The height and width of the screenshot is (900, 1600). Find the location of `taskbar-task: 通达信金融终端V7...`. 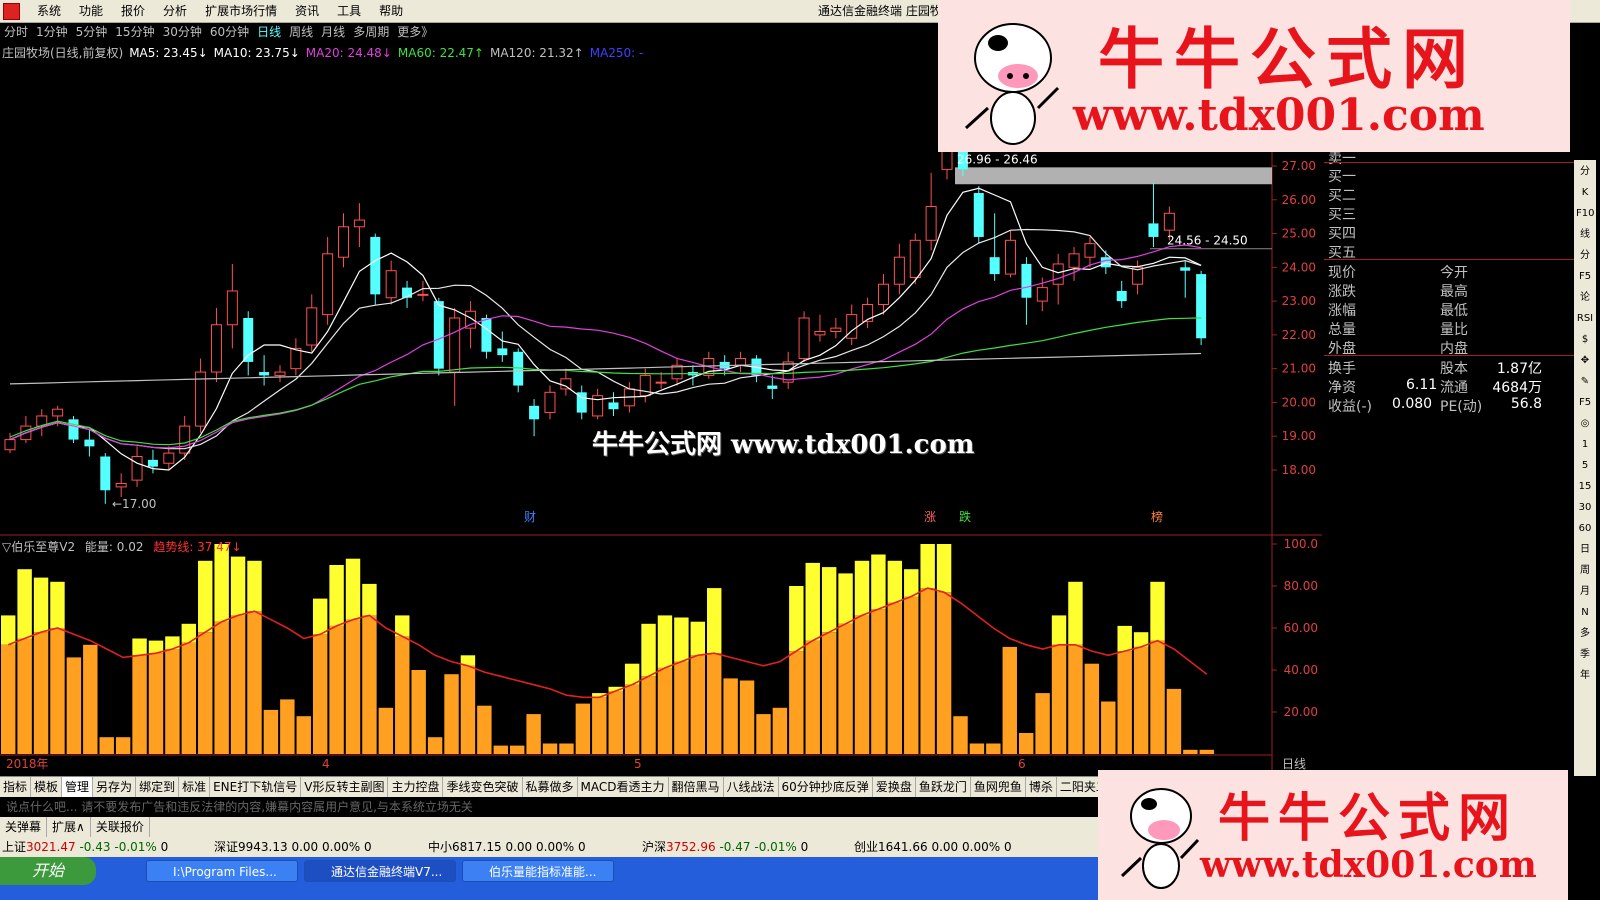

taskbar-task: 通达信金融终端V7... is located at coordinates (380, 871).